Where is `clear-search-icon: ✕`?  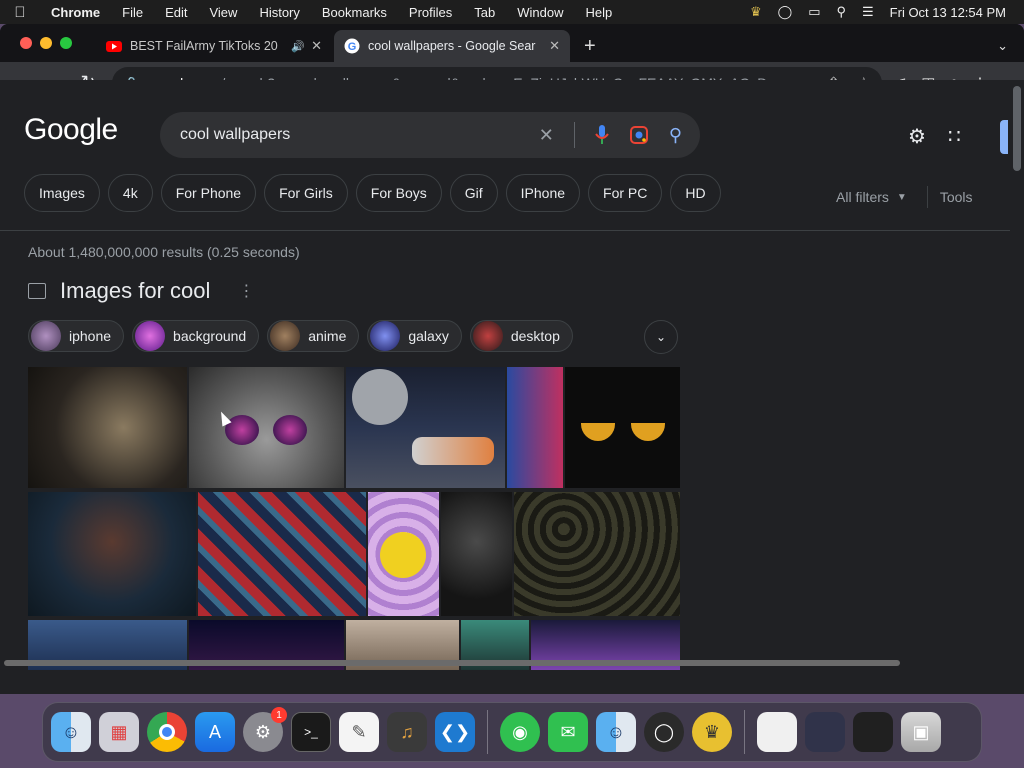
clear-search-icon: ✕ is located at coordinates (546, 135).